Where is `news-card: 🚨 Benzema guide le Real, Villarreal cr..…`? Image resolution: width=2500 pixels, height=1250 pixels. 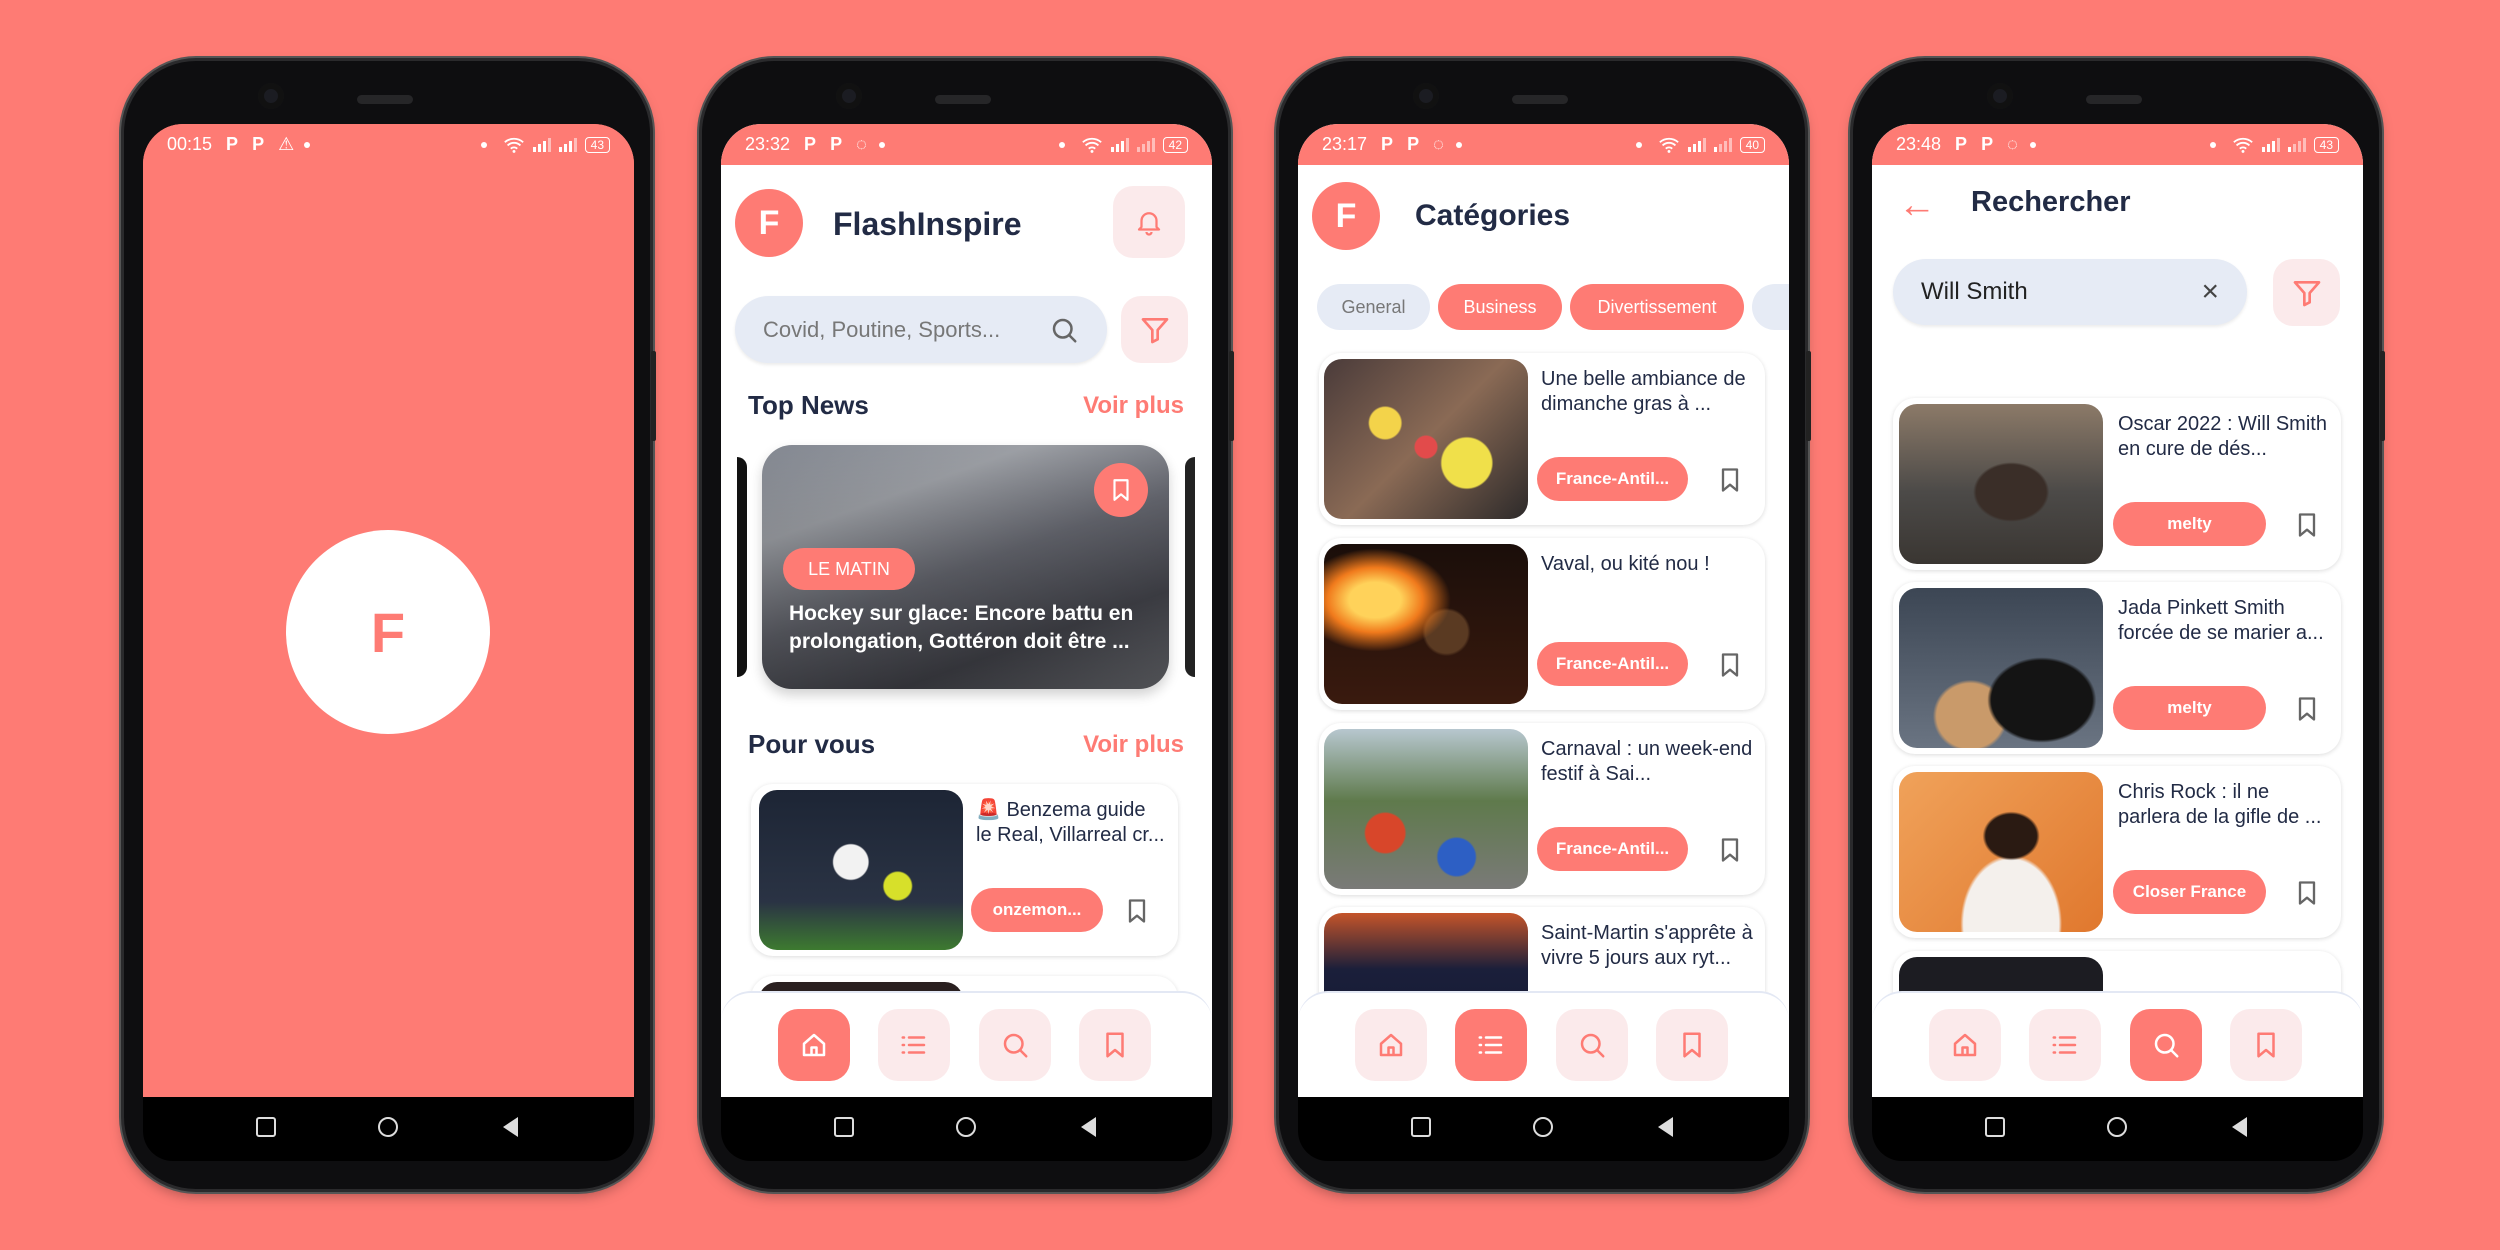 news-card: 🚨 Benzema guide le Real, Villarreal cr..… is located at coordinates (964, 870).